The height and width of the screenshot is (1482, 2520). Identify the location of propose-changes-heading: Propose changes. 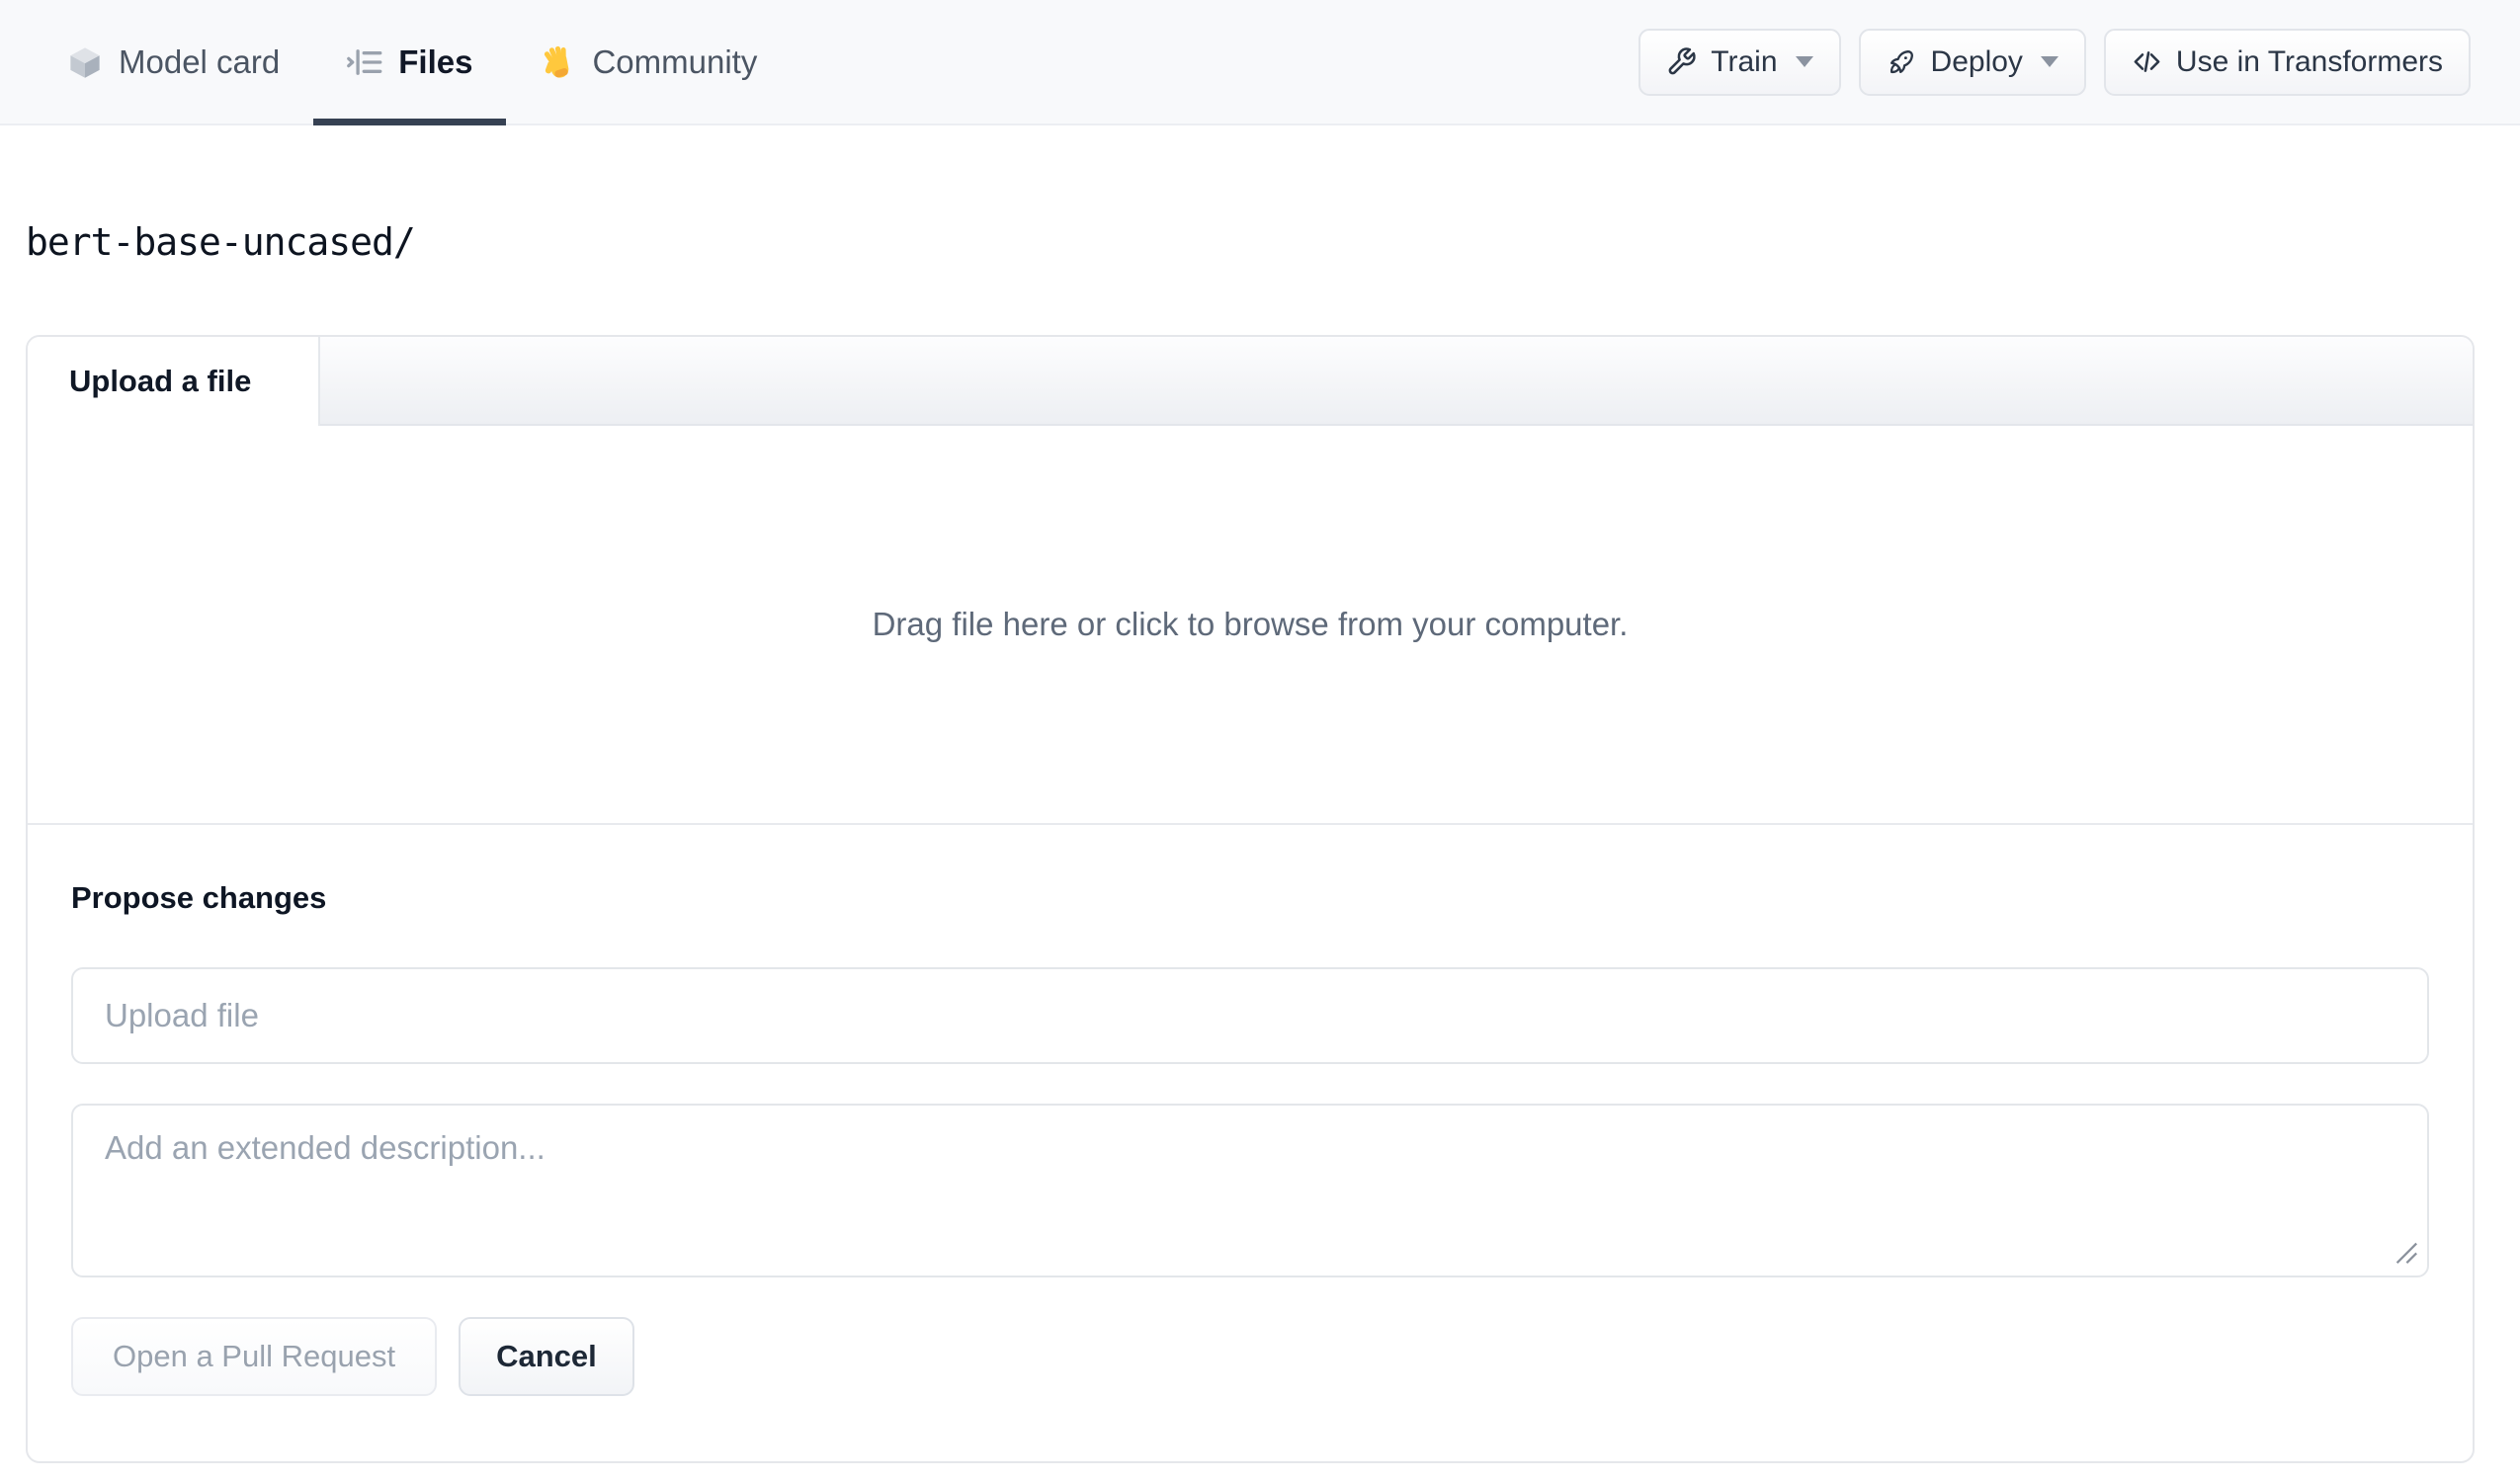
(199, 897).